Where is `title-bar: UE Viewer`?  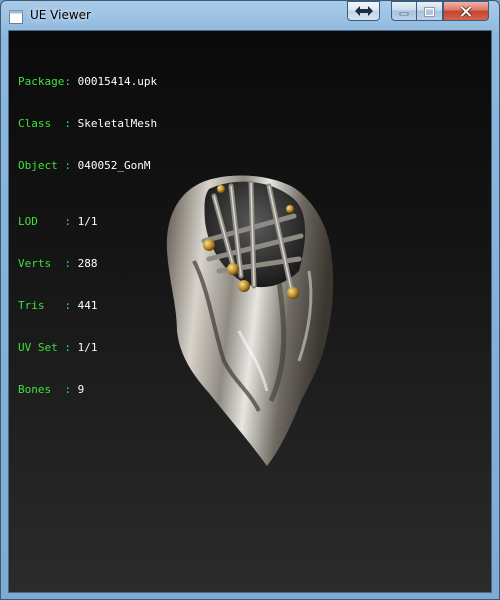 title-bar: UE Viewer is located at coordinates (250, 16).